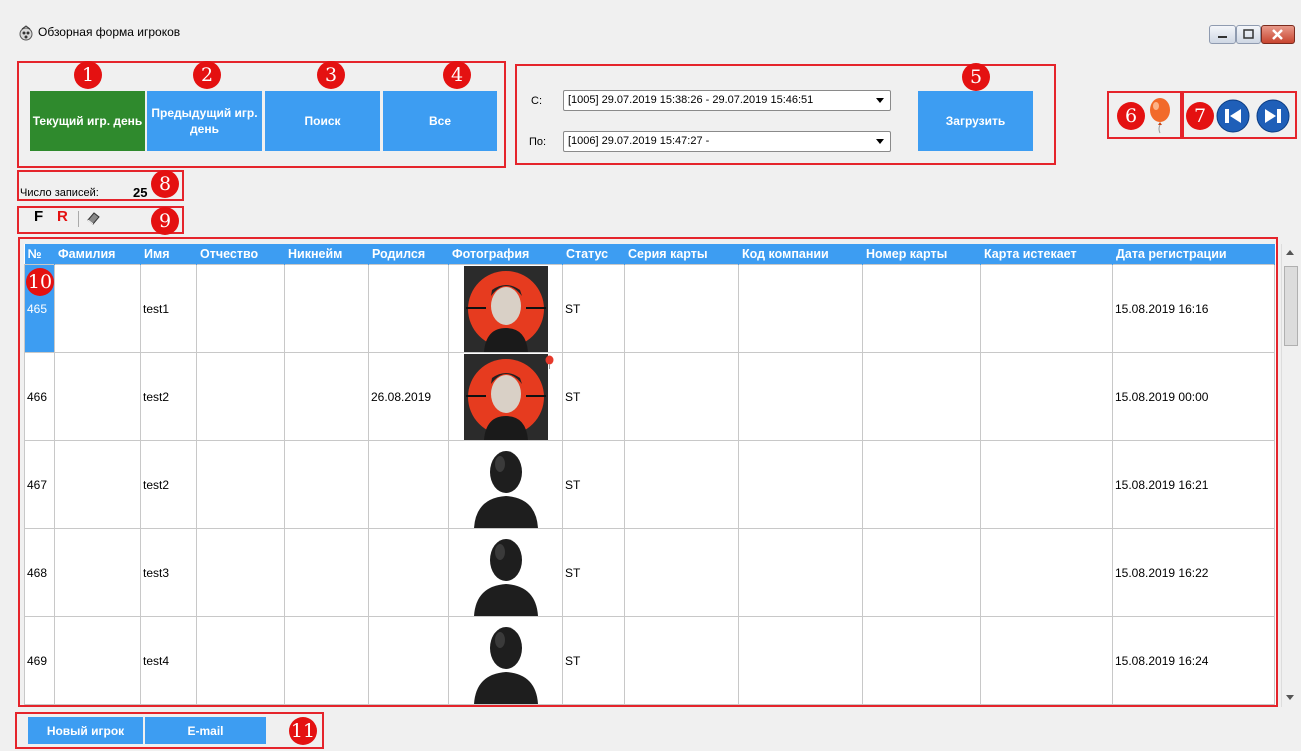 The height and width of the screenshot is (751, 1301). I want to click on eraser-icon, so click(93, 219).